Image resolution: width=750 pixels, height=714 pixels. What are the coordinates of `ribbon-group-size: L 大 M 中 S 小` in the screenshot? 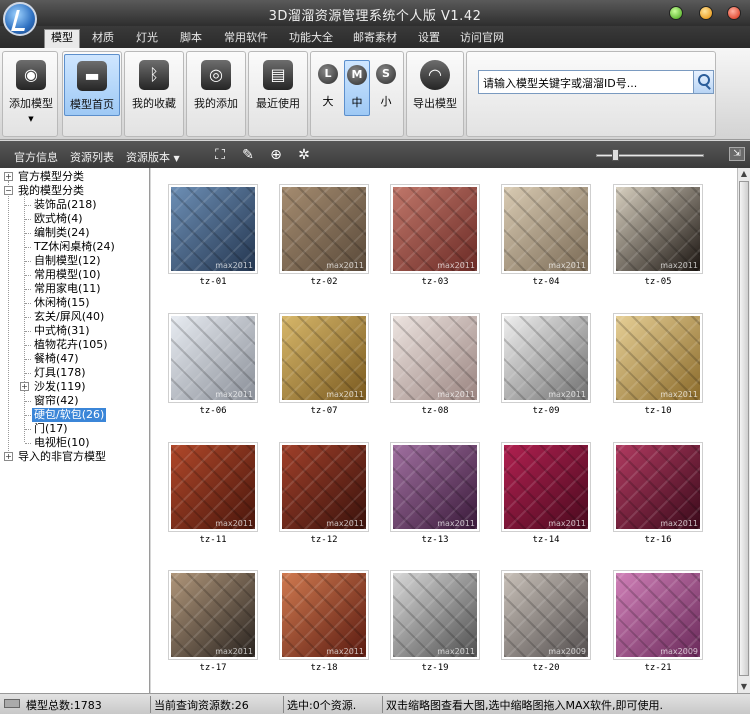 It's located at (357, 94).